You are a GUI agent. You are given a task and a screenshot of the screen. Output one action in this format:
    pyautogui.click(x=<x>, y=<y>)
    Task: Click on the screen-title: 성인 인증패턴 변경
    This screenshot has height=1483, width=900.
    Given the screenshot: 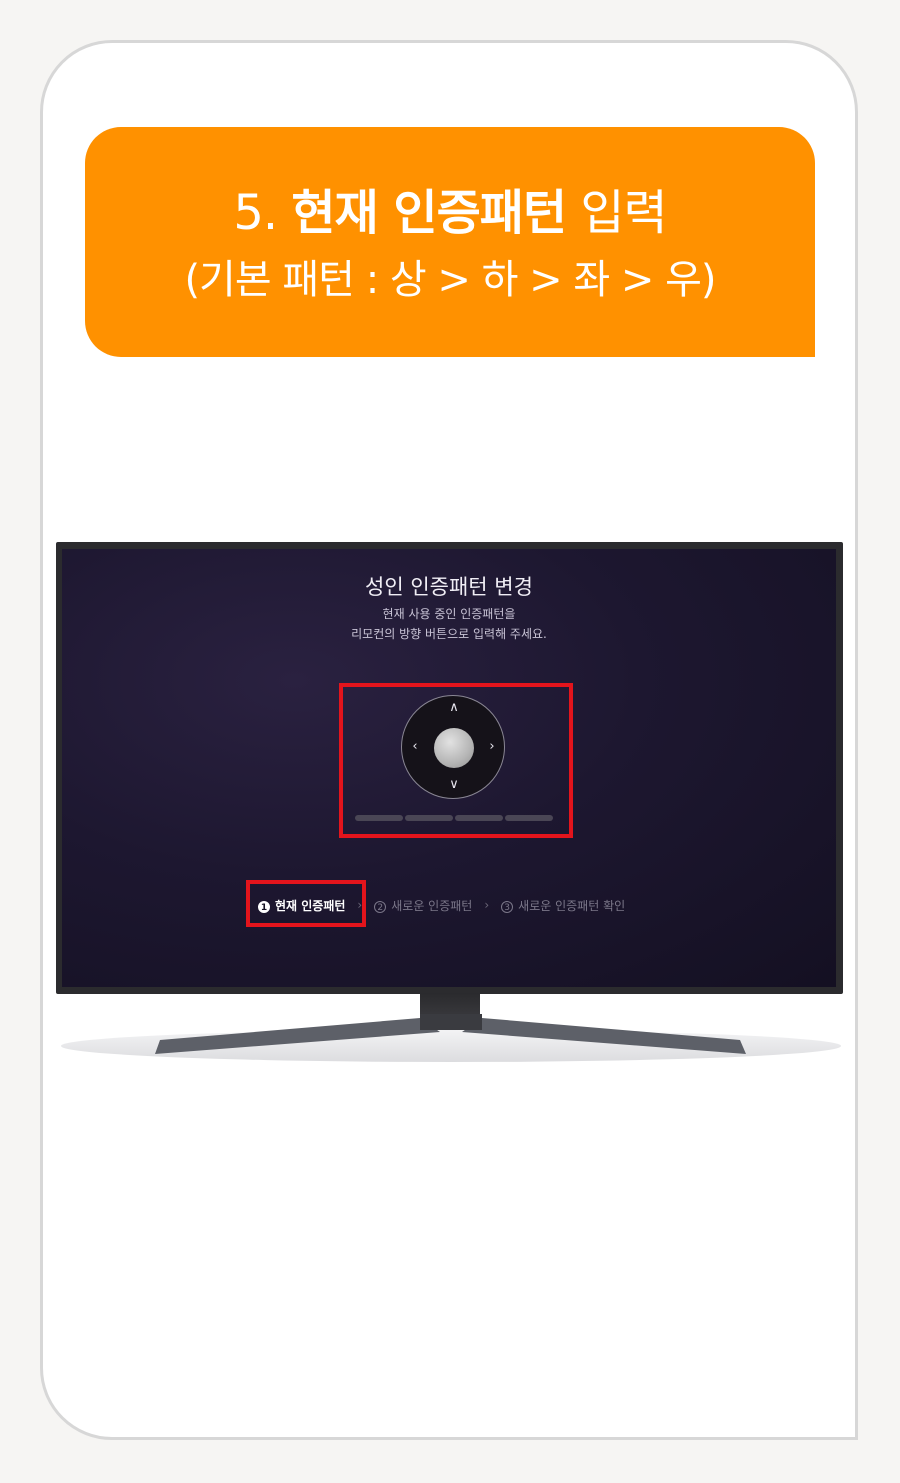 What is the action you would take?
    pyautogui.click(x=449, y=587)
    